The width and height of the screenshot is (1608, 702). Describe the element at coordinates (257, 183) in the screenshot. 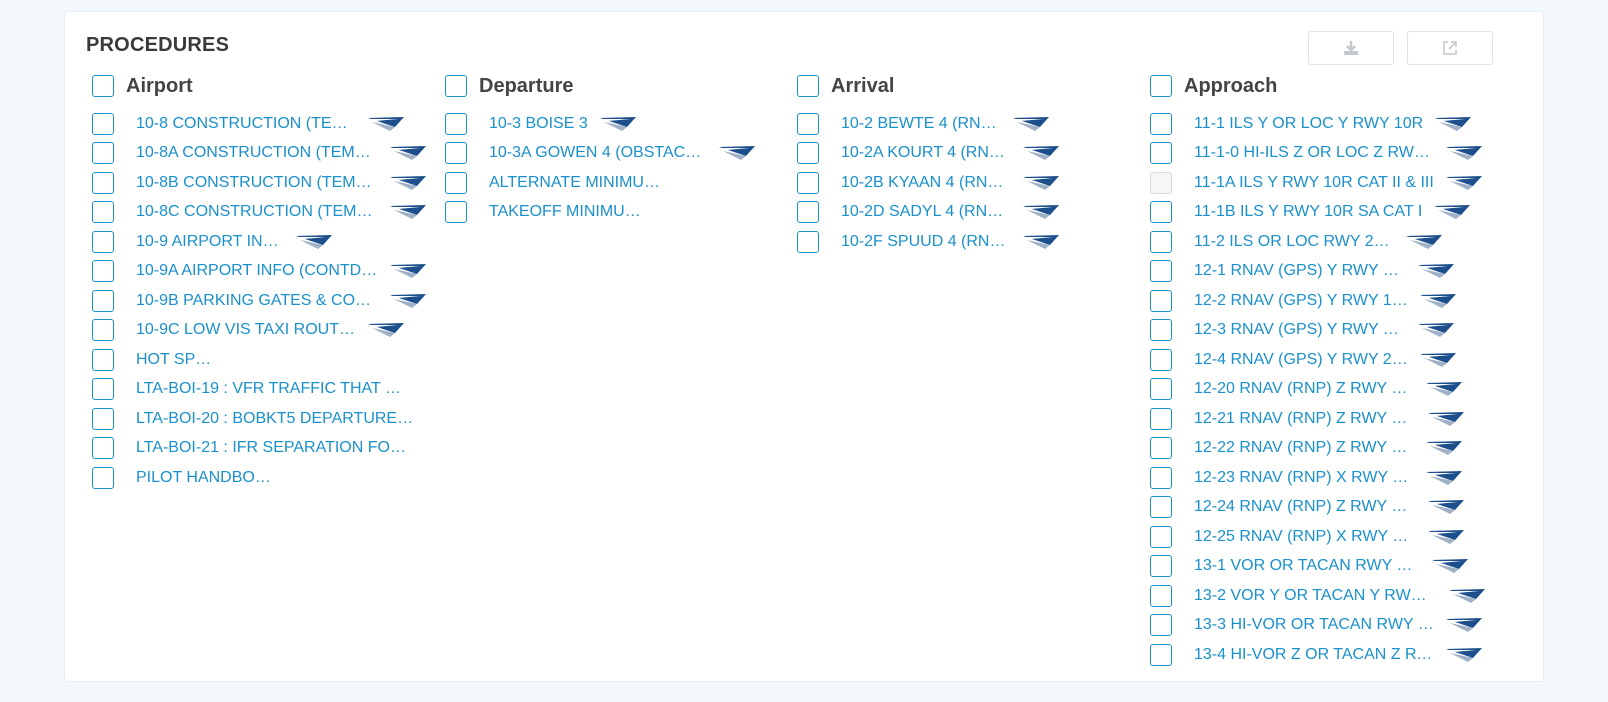

I see `procedure-link: 10-8B CONSTRUCTION (TEMPORA` at that location.